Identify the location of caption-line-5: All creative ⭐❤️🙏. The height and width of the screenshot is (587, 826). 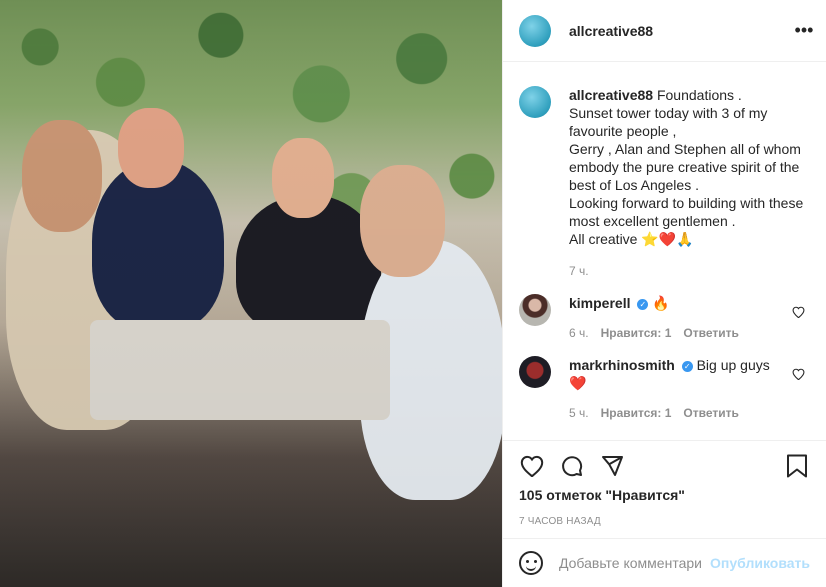
(631, 239).